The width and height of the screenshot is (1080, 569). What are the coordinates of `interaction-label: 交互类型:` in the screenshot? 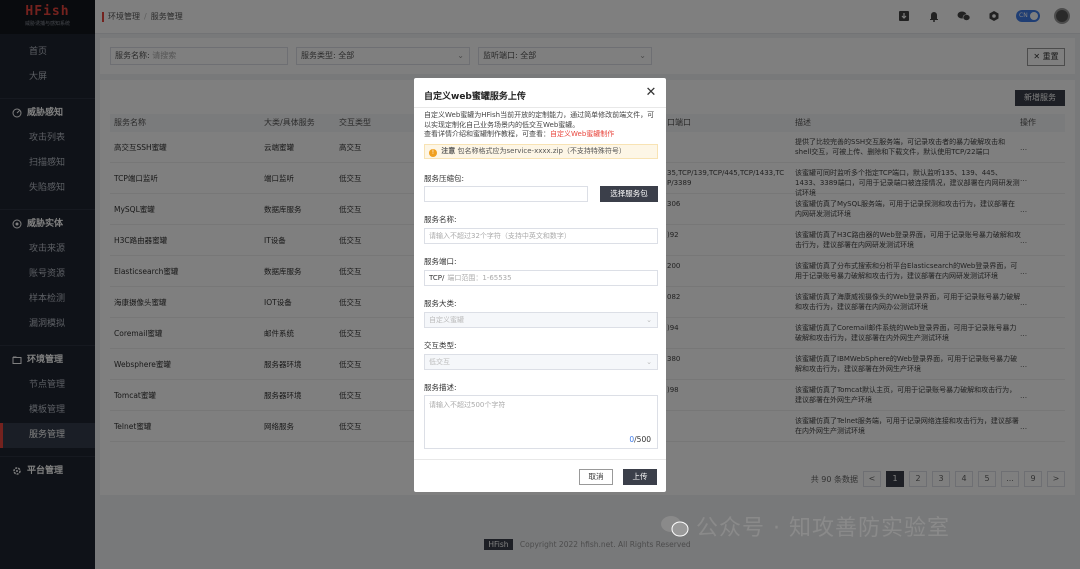 It's located at (440, 345).